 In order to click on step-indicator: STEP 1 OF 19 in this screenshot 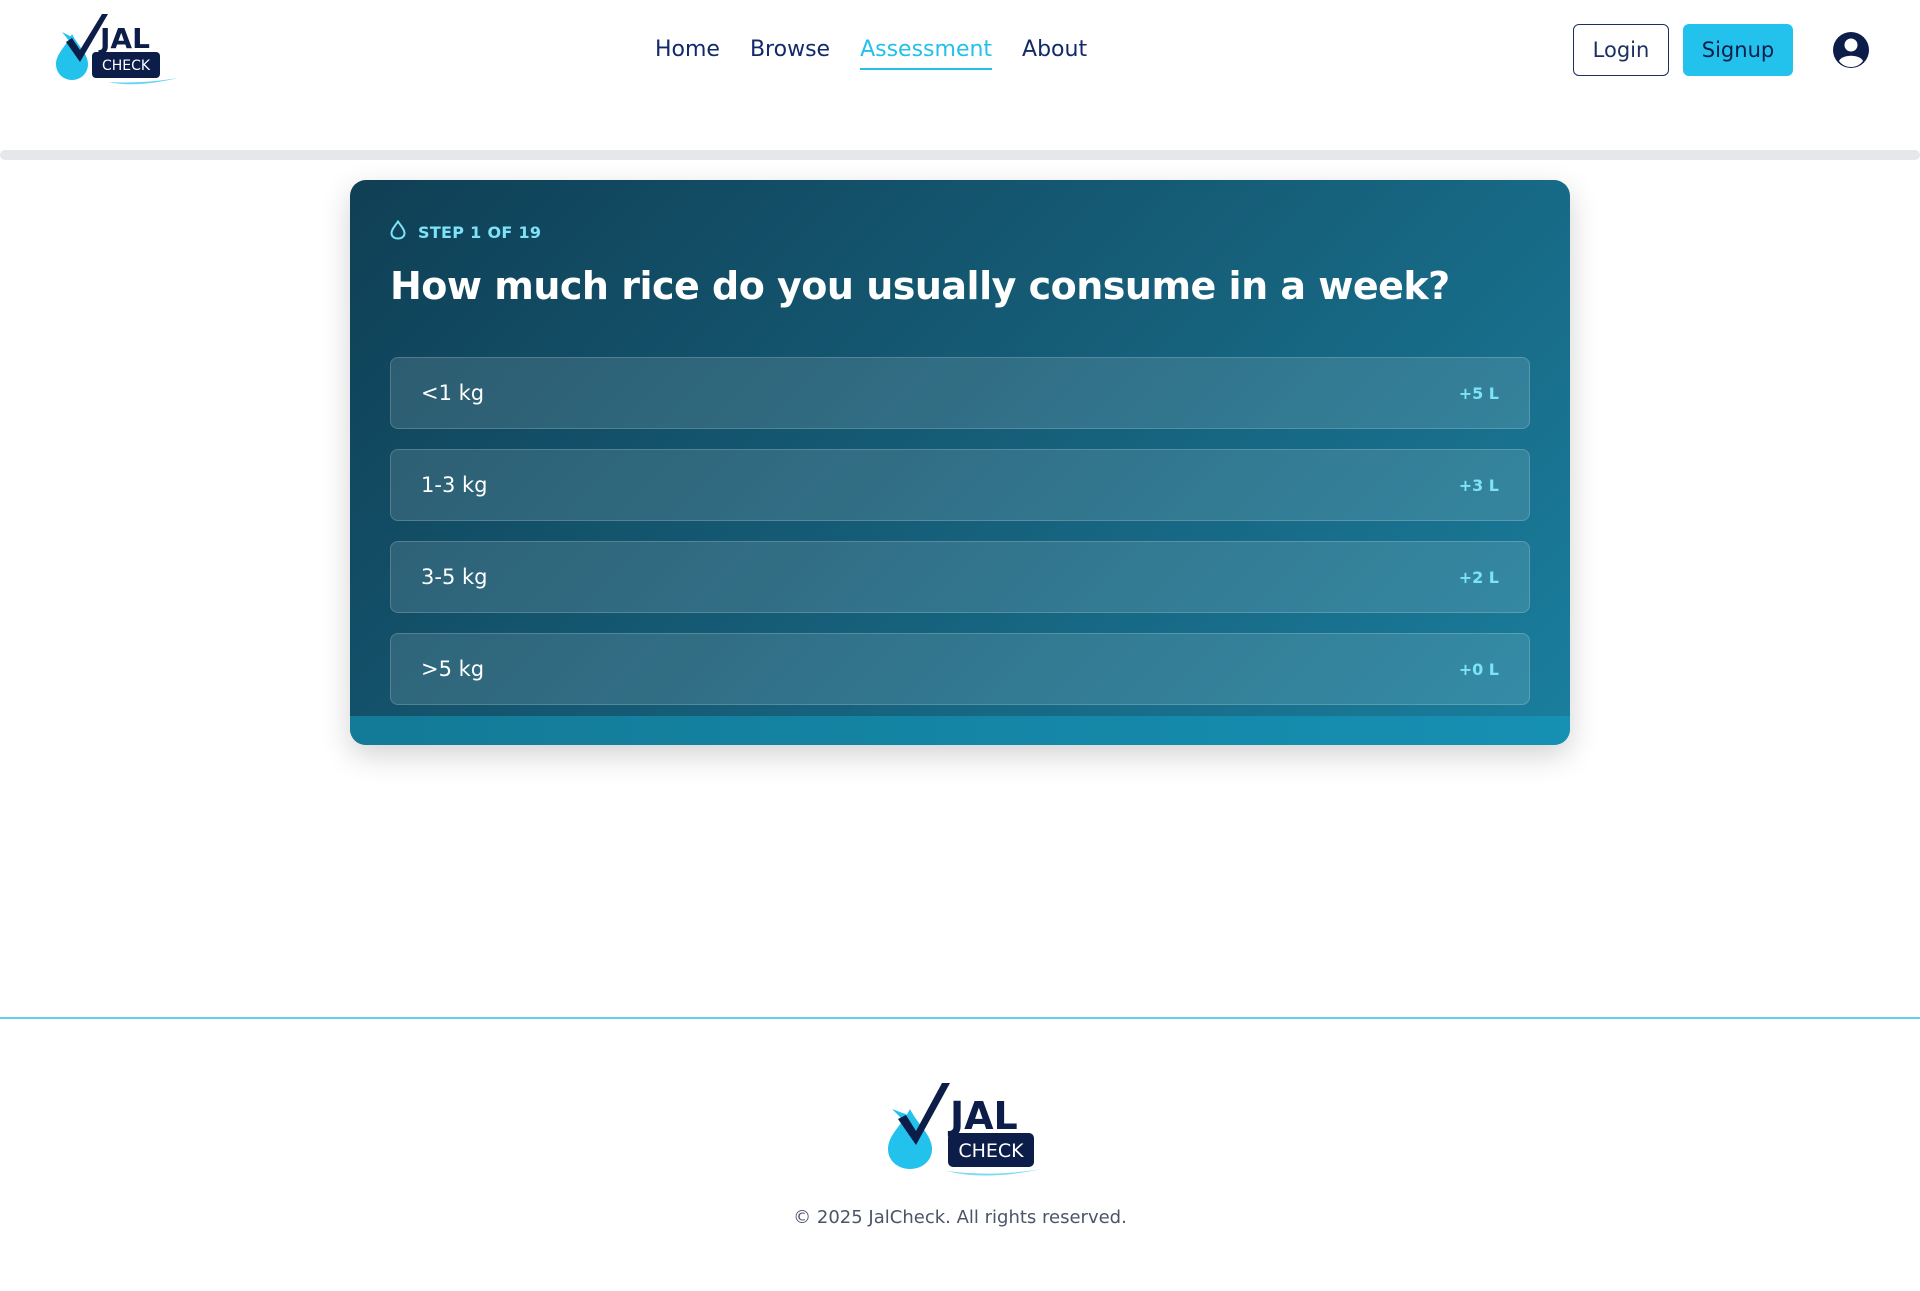, I will do `click(466, 231)`.